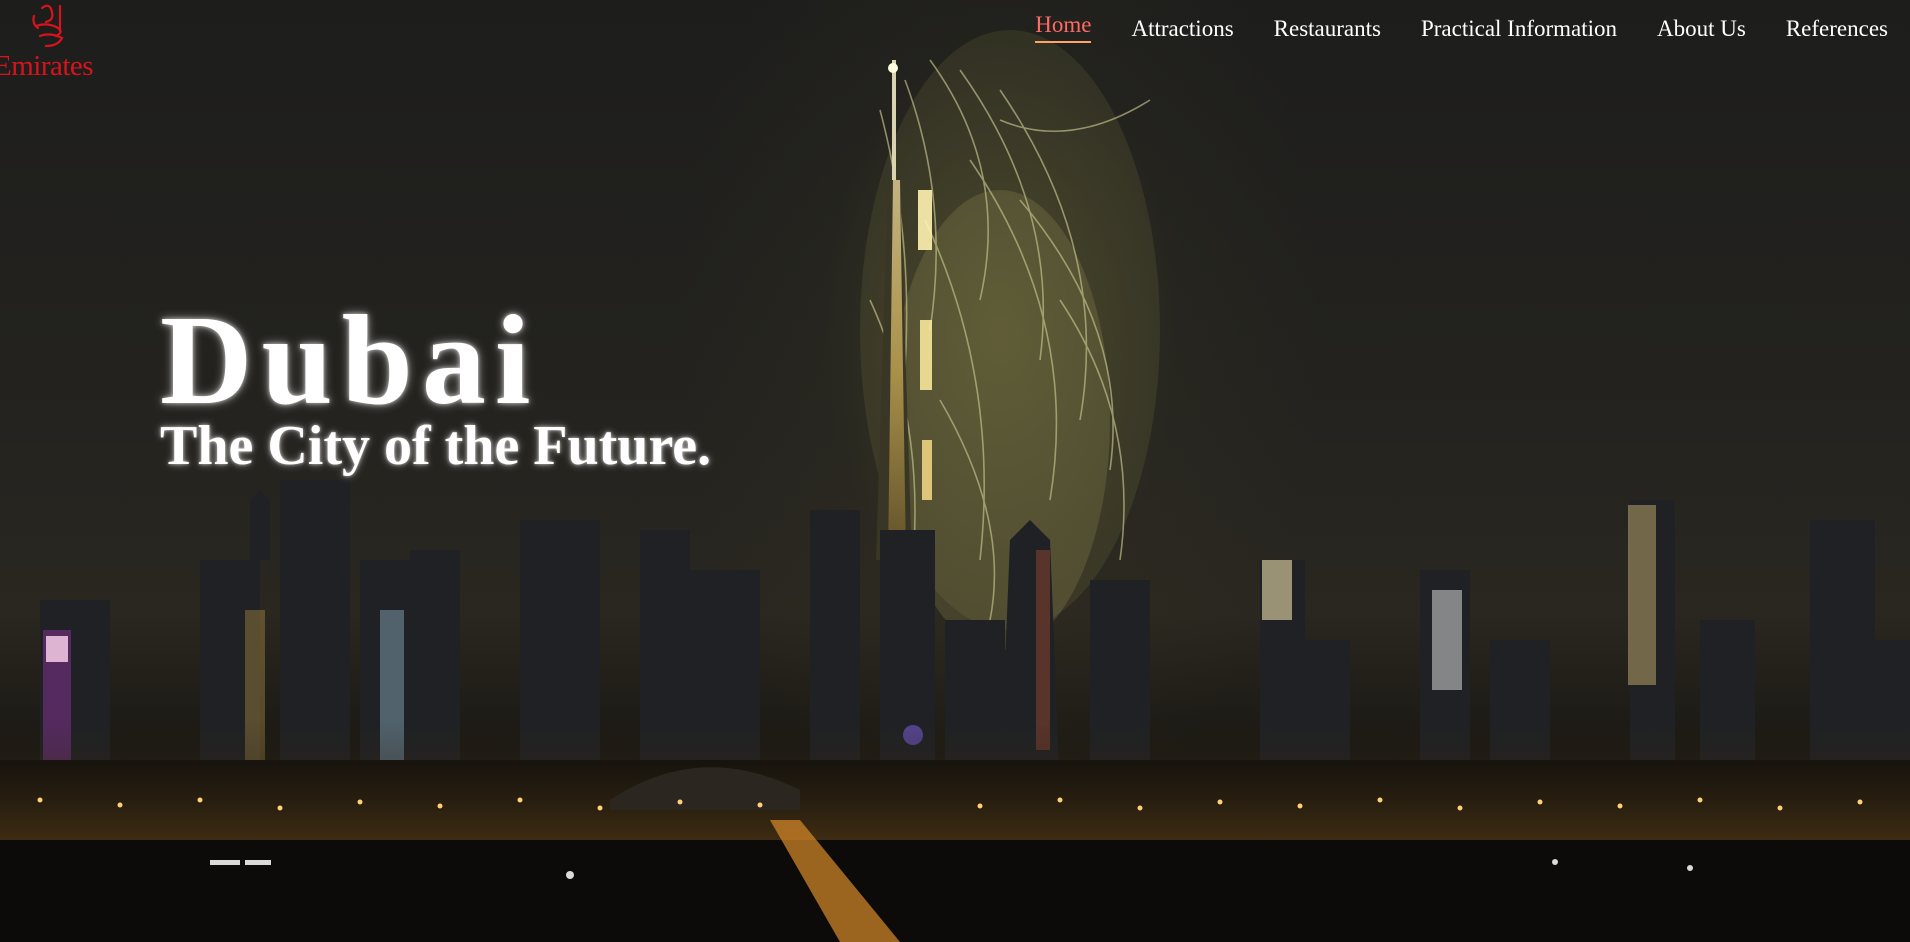 This screenshot has width=1910, height=942. Describe the element at coordinates (436, 446) in the screenshot. I see `hero-subtitle: The City of the Future.` at that location.